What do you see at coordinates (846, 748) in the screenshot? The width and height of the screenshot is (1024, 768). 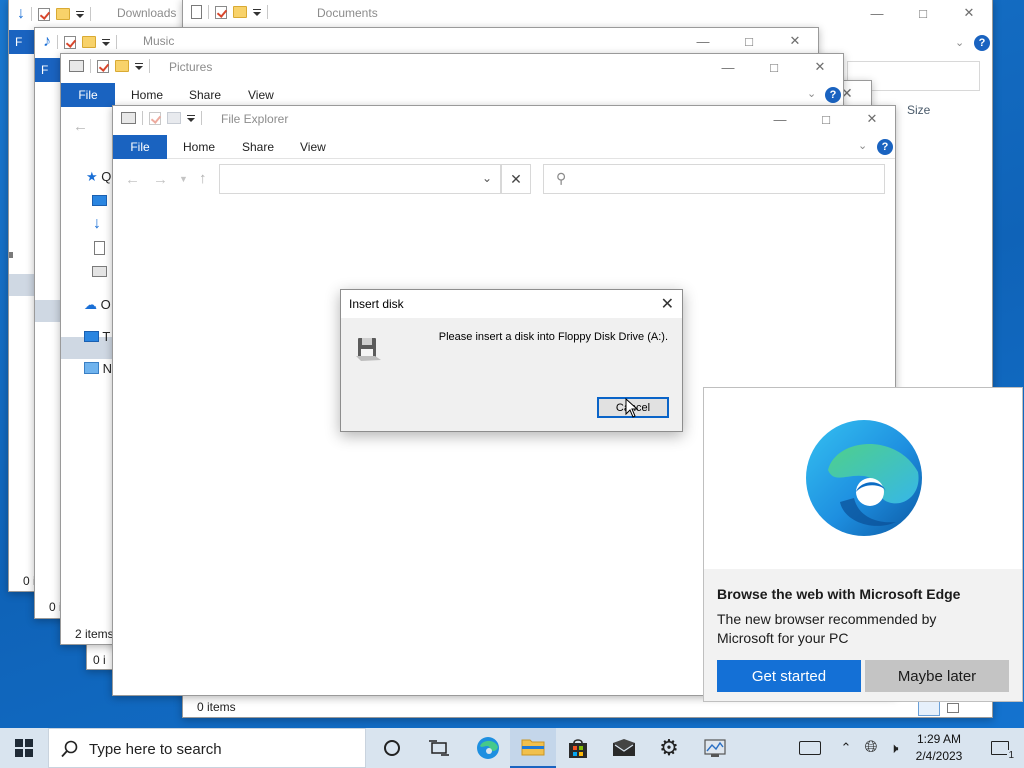 I see `show-hidden-icons-button: ⌃` at bounding box center [846, 748].